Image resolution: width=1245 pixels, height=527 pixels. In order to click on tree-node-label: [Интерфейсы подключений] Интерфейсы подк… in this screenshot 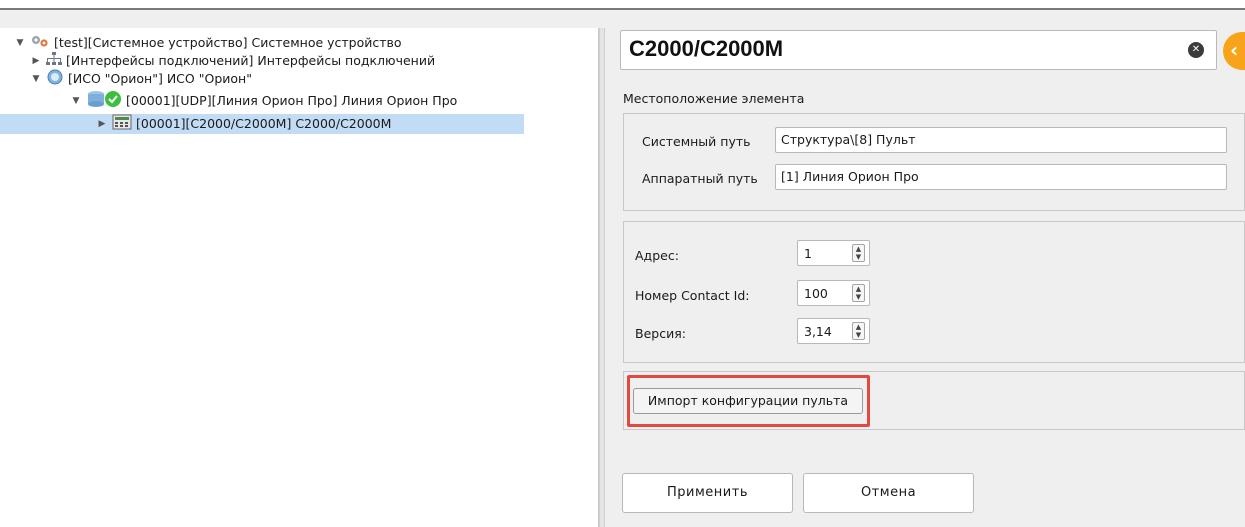, I will do `click(251, 60)`.